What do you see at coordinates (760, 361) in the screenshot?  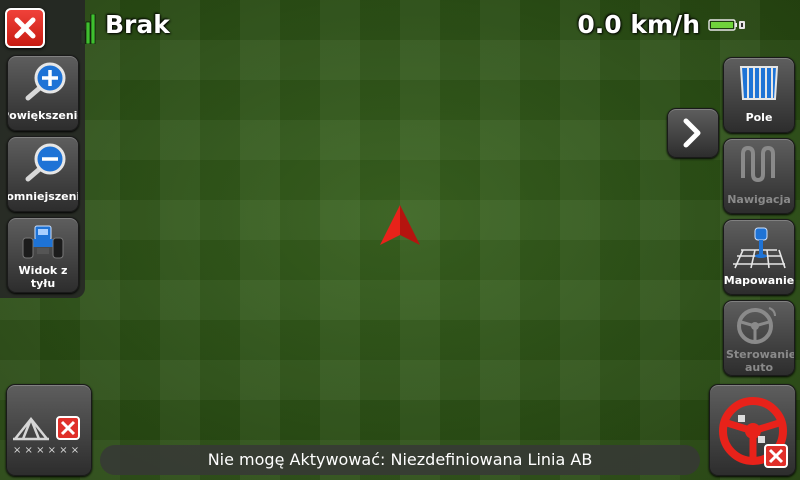 I see `autosteer-label: Sterowanie auto` at bounding box center [760, 361].